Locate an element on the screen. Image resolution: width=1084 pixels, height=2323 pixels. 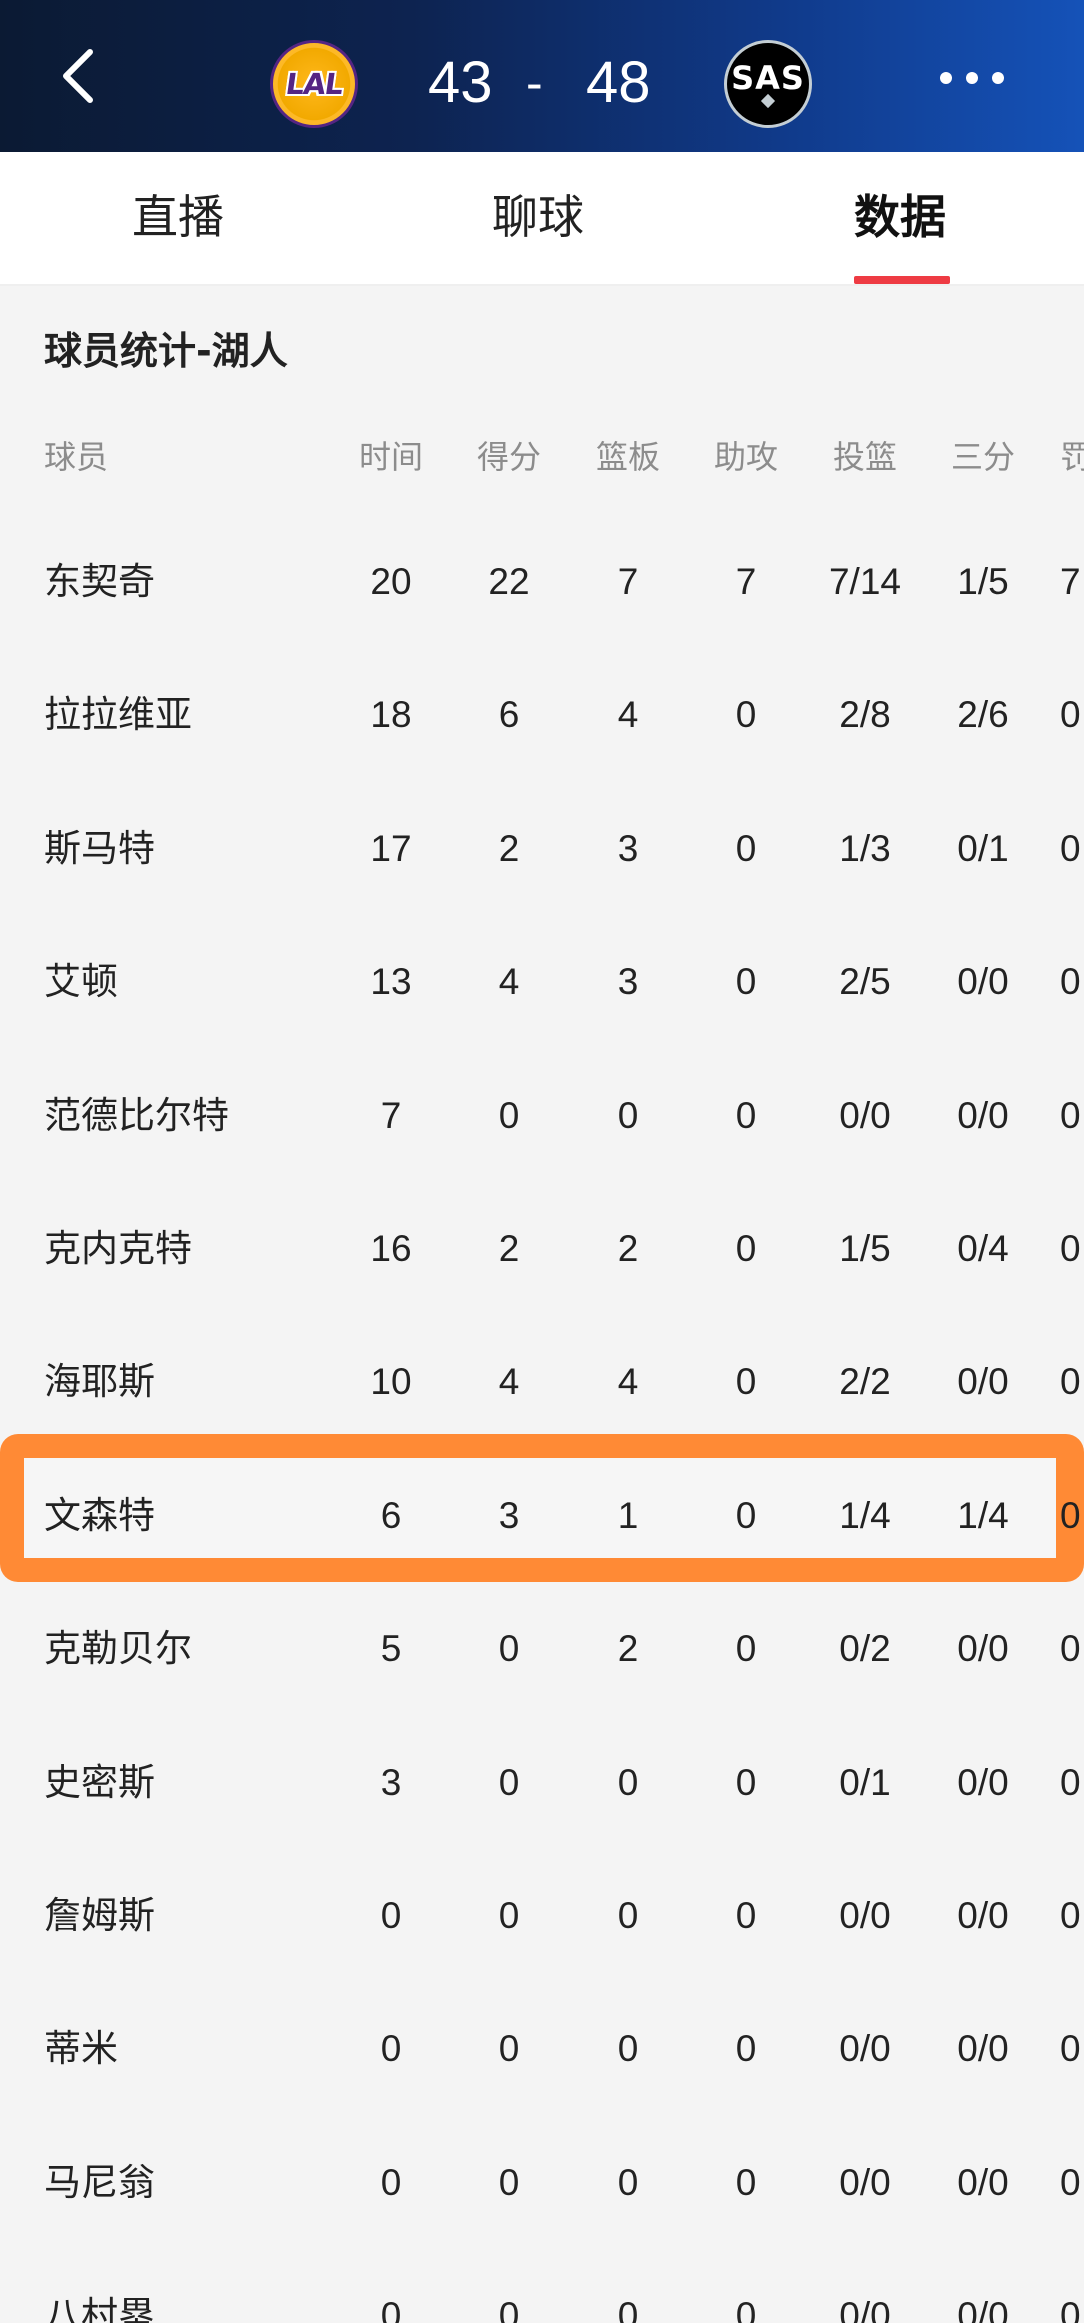
table-row: 文森特 6 3 1 0 1/4 1/4 0 is located at coordinates (542, 1515).